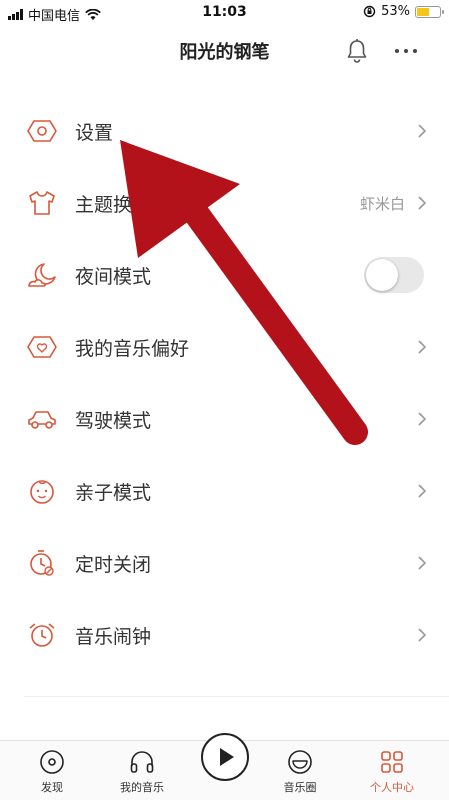 The image size is (449, 800). Describe the element at coordinates (42, 563) in the screenshot. I see `timer-icon` at that location.